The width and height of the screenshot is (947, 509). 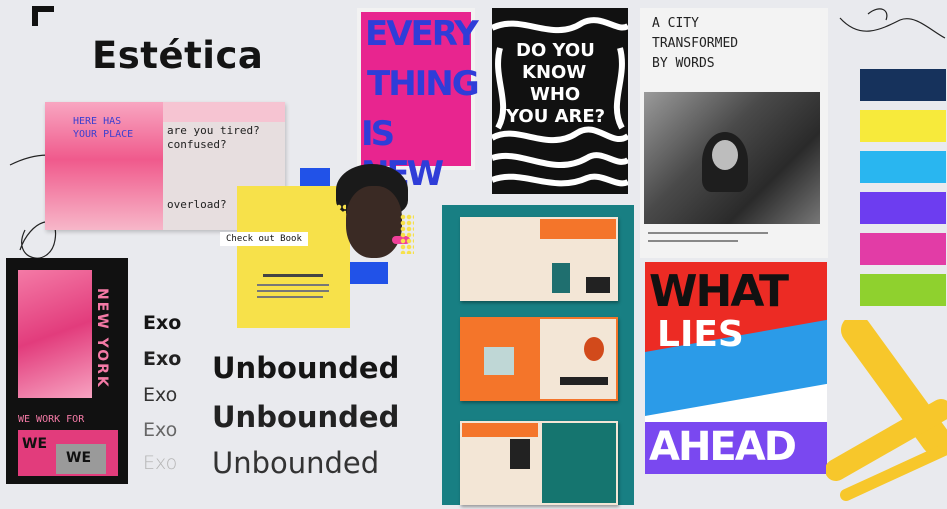 I want to click on city-line2: TRANSFORMED, so click(x=695, y=43).